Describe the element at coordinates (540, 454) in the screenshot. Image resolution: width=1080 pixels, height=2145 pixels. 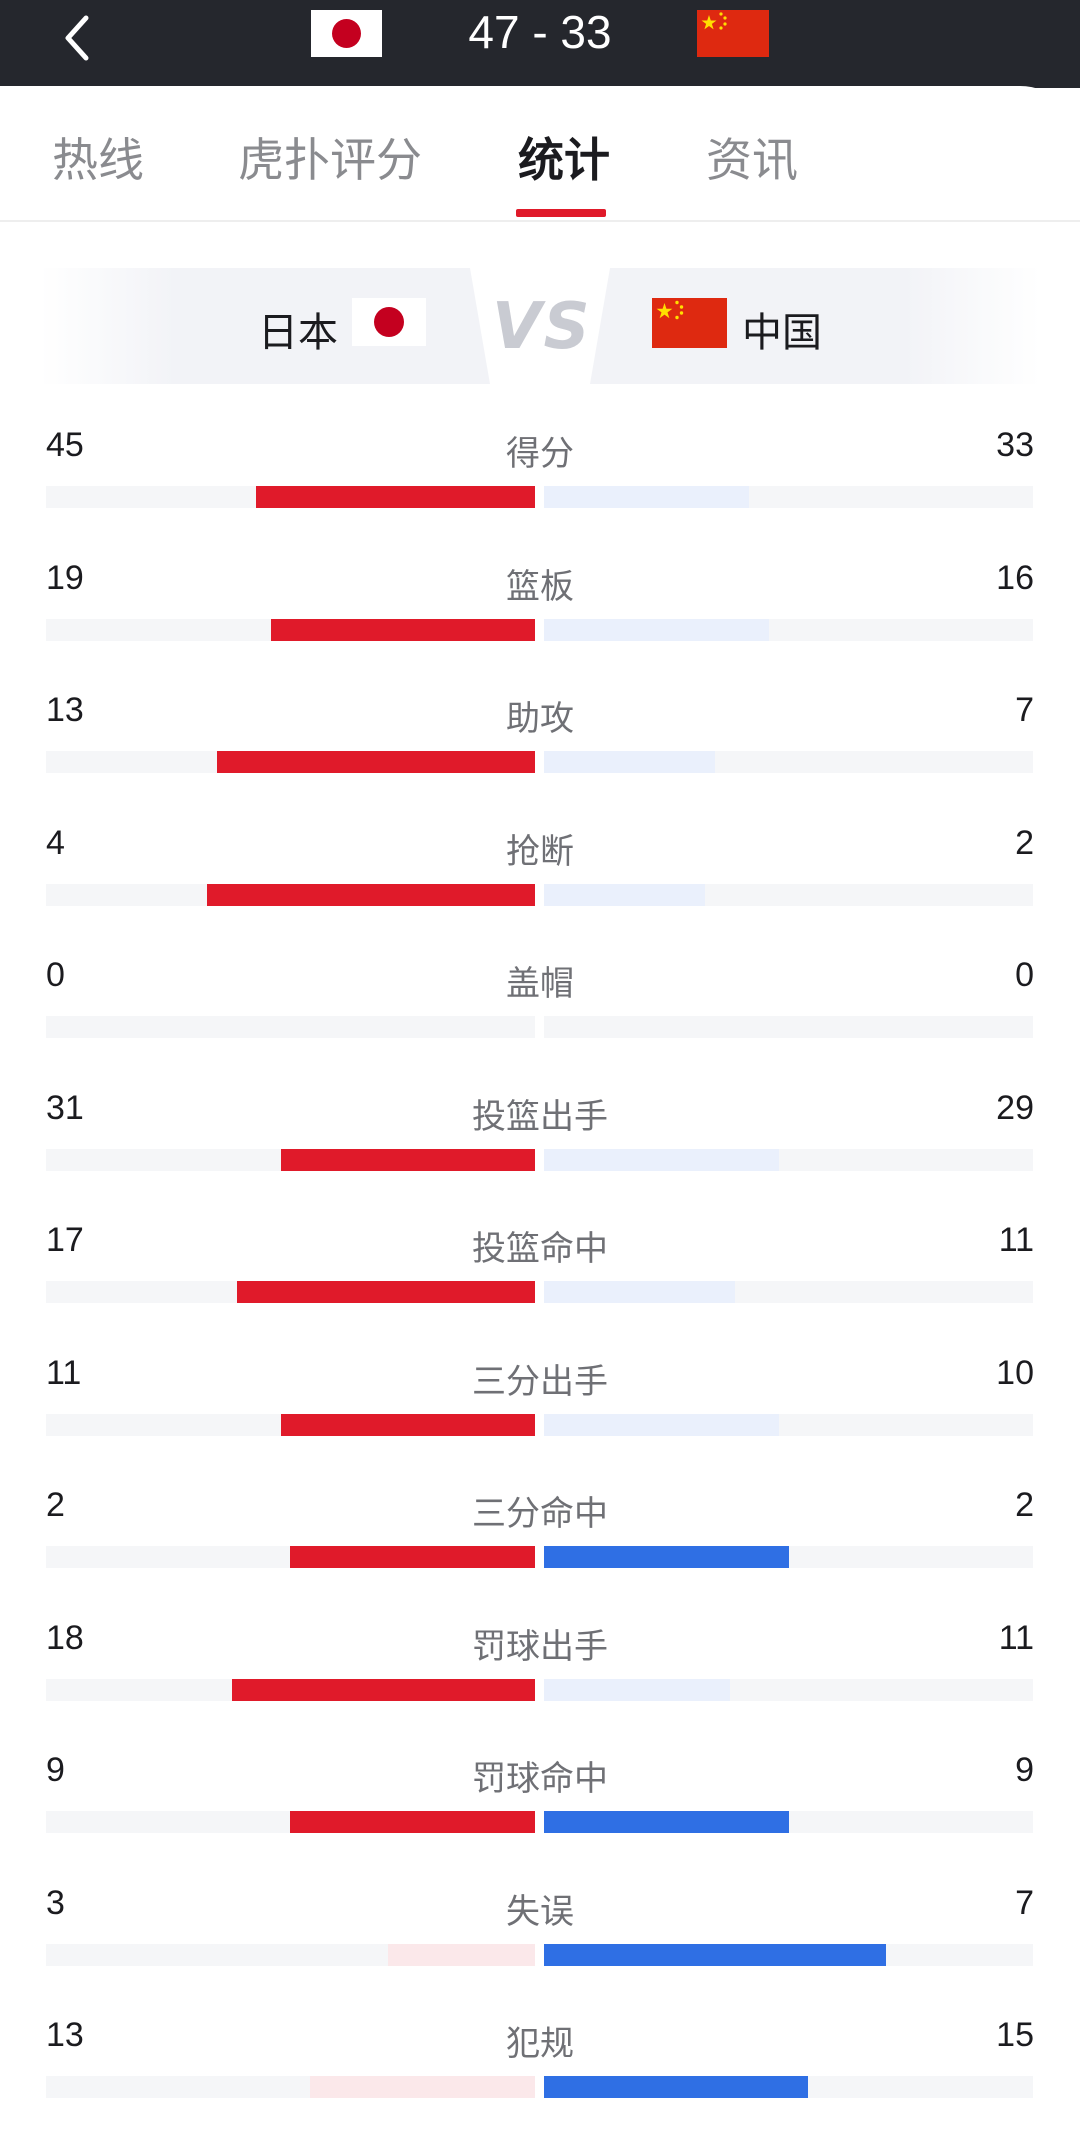
I see `stat-label: 得分` at that location.